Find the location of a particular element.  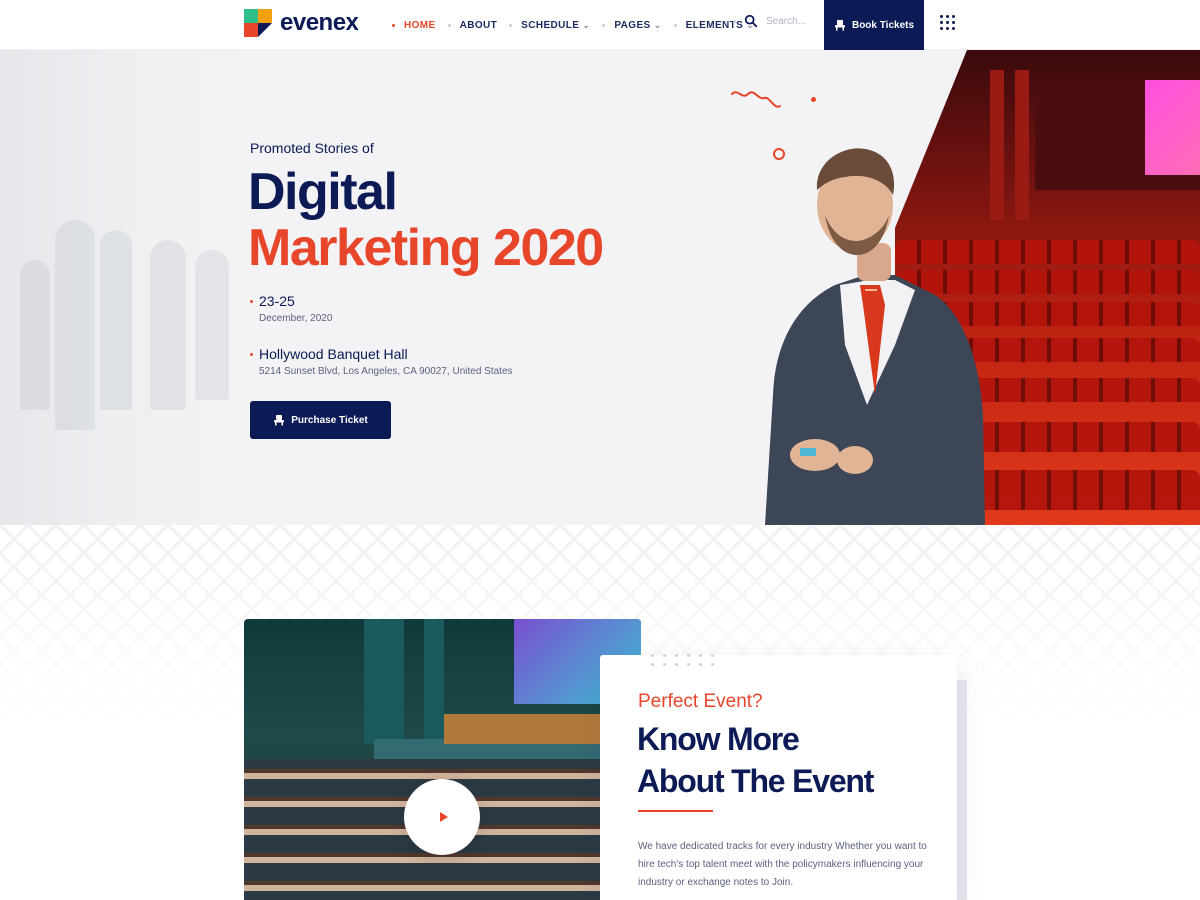

dot-decoration-icon is located at coordinates (813, 99).